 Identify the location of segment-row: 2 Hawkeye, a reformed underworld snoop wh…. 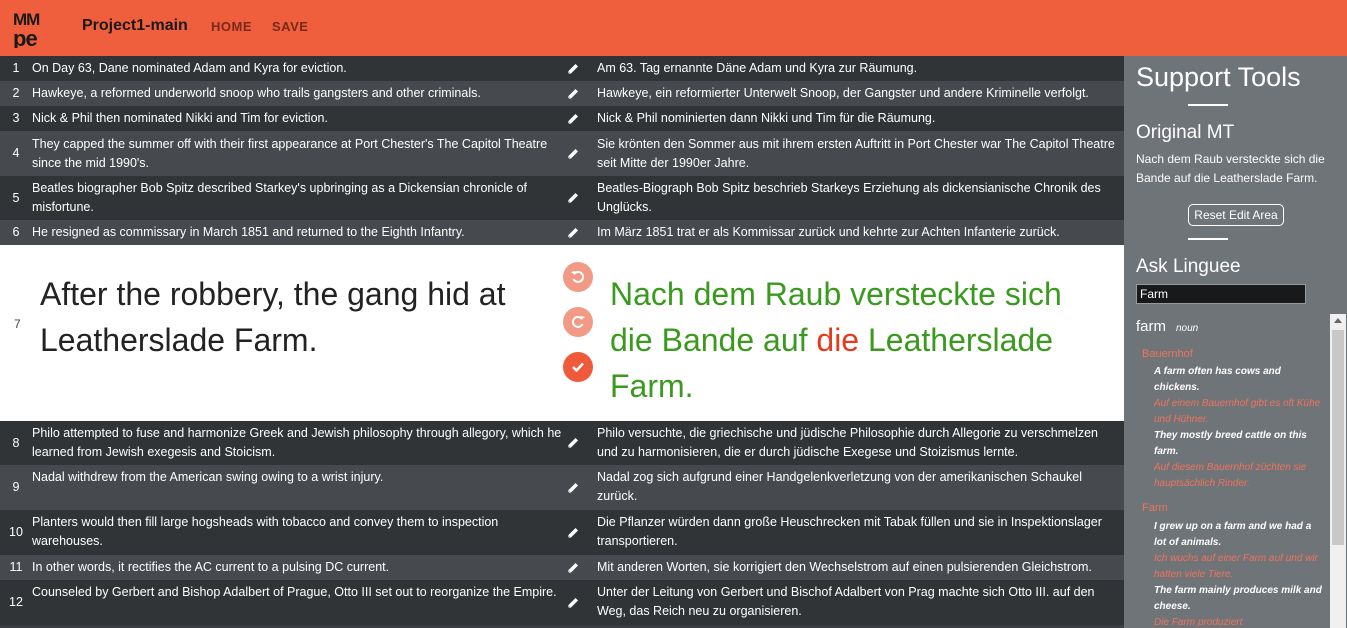
(562, 93).